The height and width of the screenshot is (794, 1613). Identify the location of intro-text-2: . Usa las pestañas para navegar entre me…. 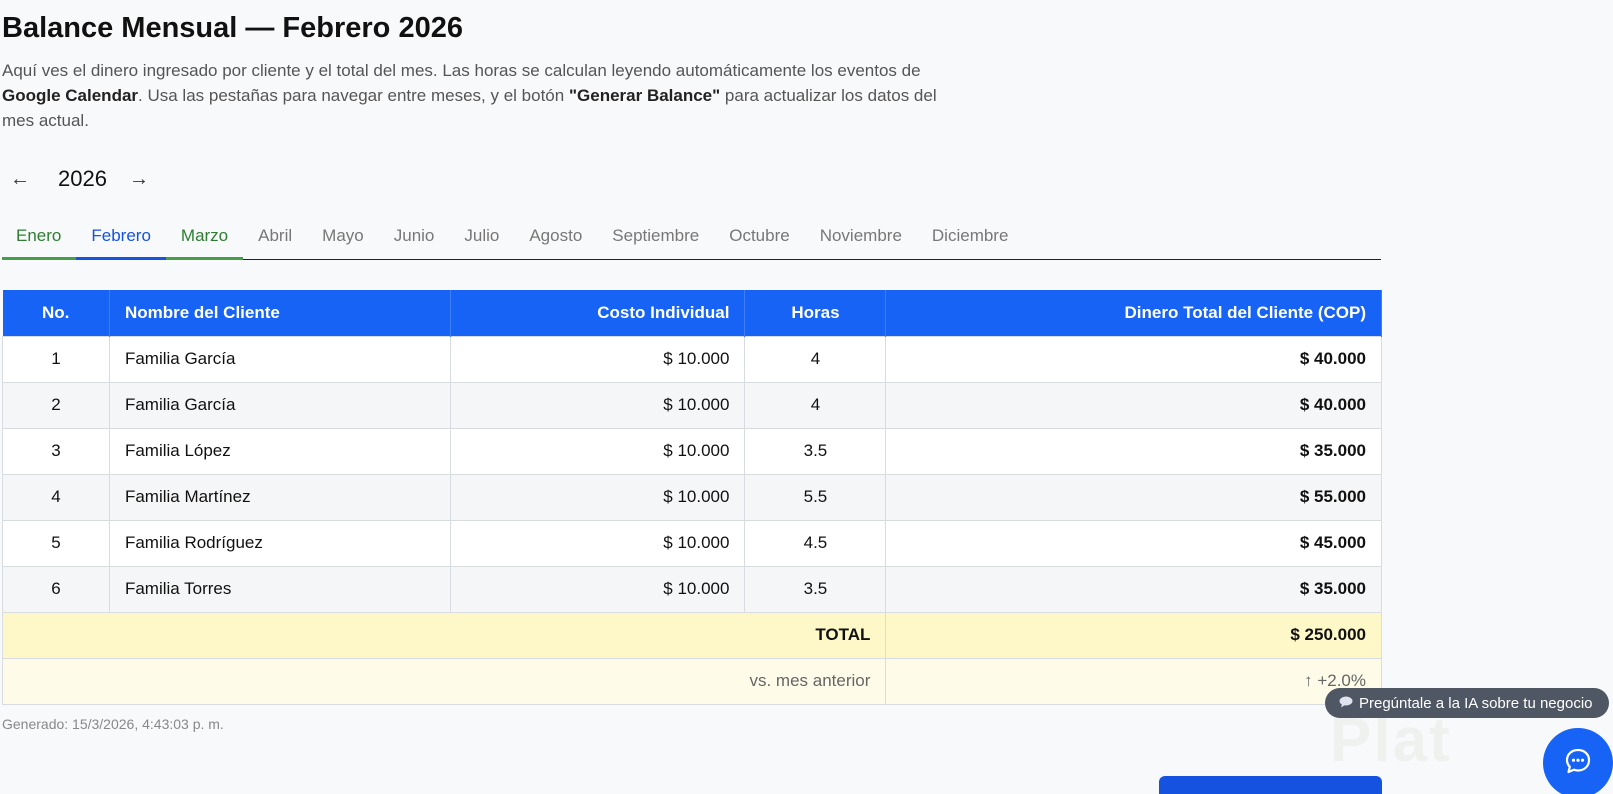
(353, 95).